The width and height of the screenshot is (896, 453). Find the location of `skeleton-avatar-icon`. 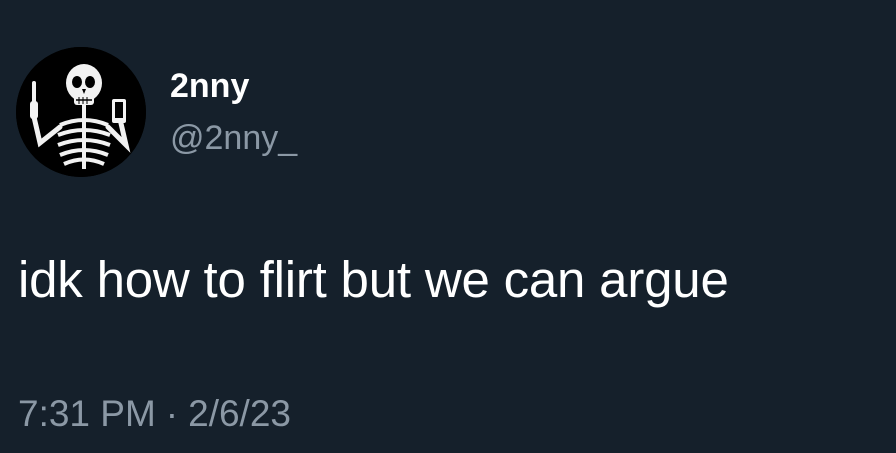

skeleton-avatar-icon is located at coordinates (81, 112).